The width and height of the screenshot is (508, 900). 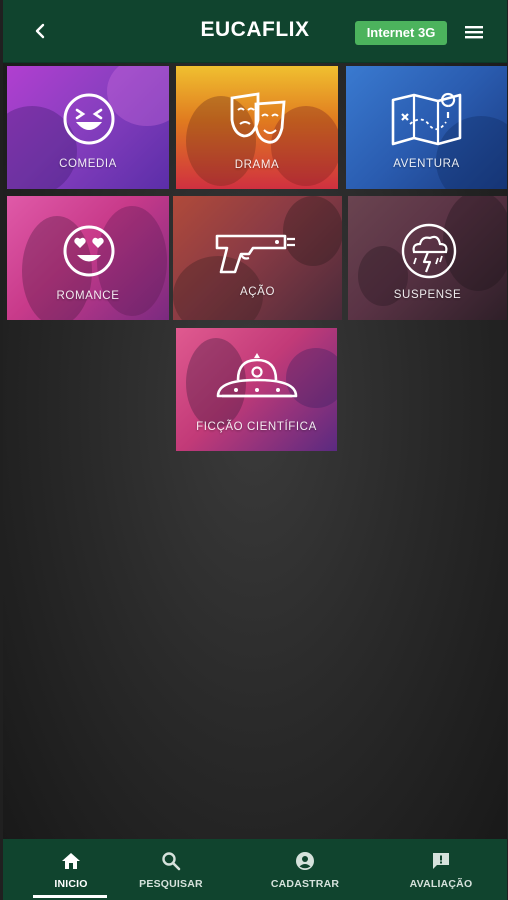 I want to click on nav-label: CADASTRAR, so click(x=305, y=884).